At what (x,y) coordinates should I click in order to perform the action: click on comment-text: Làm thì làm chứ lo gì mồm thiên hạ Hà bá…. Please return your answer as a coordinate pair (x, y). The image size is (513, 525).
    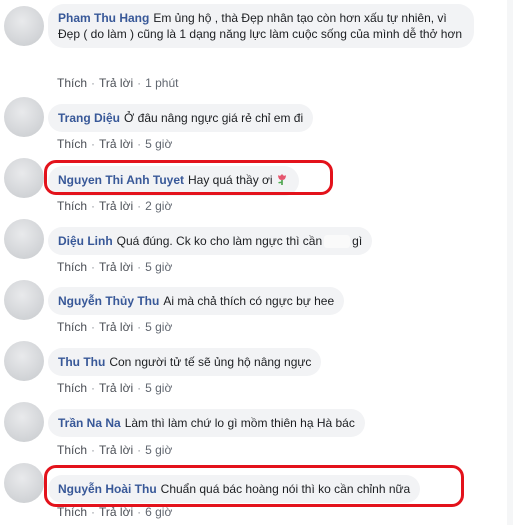
    Looking at the image, I should click on (239, 423).